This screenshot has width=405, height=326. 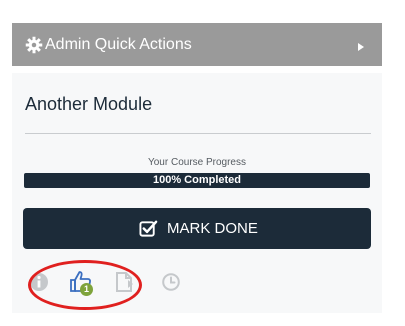 What do you see at coordinates (171, 282) in the screenshot?
I see `clock-icon` at bounding box center [171, 282].